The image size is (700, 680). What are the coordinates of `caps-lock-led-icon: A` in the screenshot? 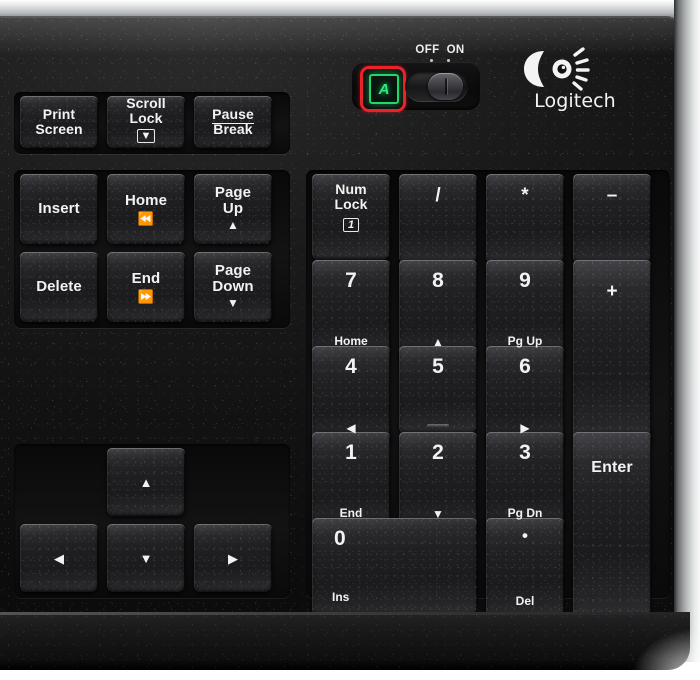 It's located at (384, 89).